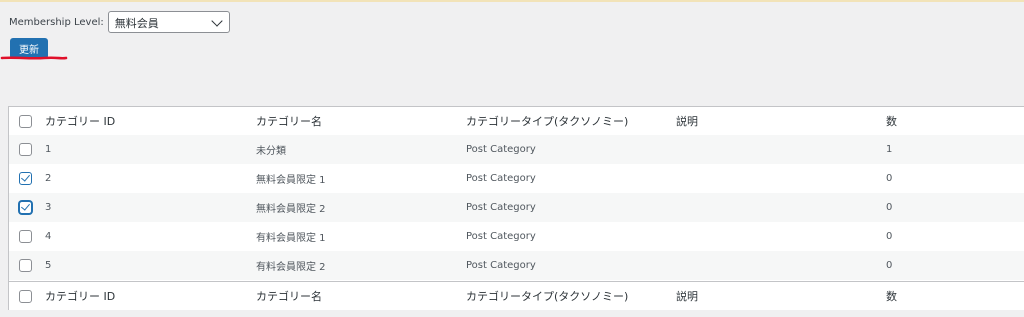  I want to click on table-row: 5 有料会員限定 2 Post Category 0, so click(516, 265).